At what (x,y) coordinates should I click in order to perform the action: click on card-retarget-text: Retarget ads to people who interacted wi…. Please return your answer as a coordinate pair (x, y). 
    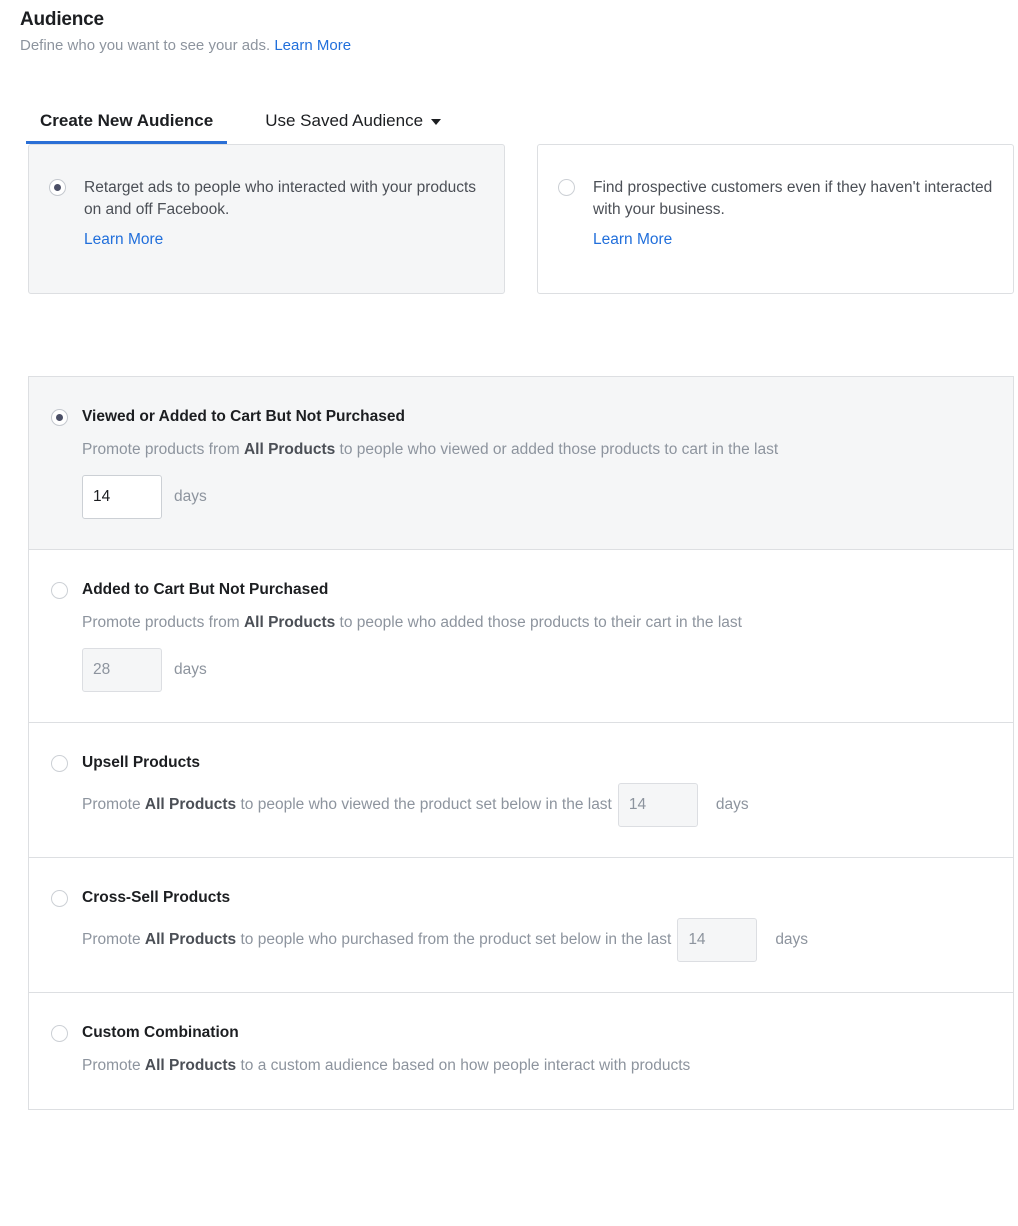
    Looking at the image, I should click on (280, 198).